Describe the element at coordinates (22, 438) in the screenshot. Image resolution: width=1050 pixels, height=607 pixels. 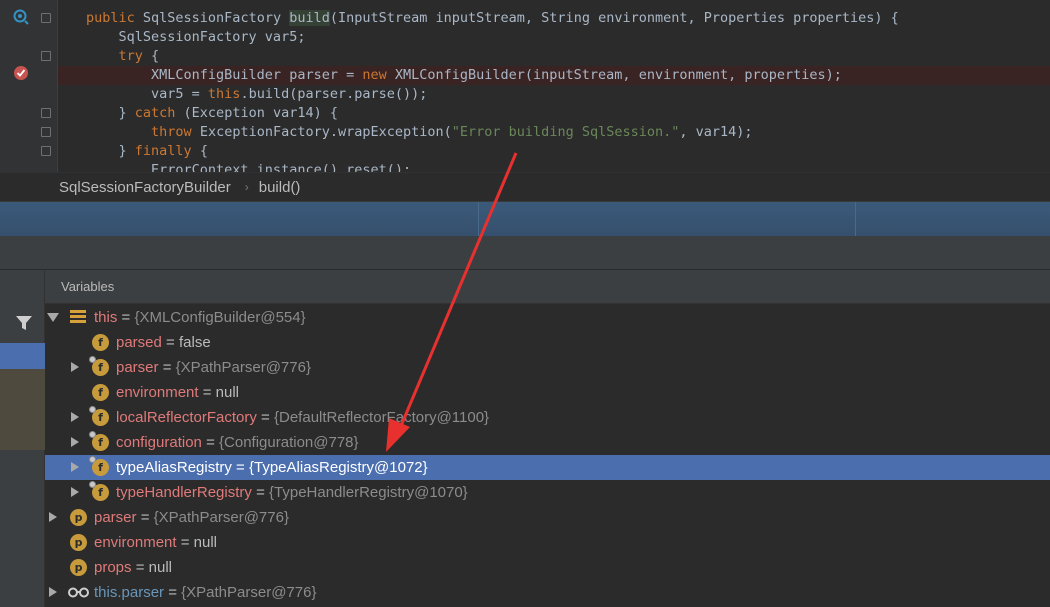
I see `frames-strip` at that location.